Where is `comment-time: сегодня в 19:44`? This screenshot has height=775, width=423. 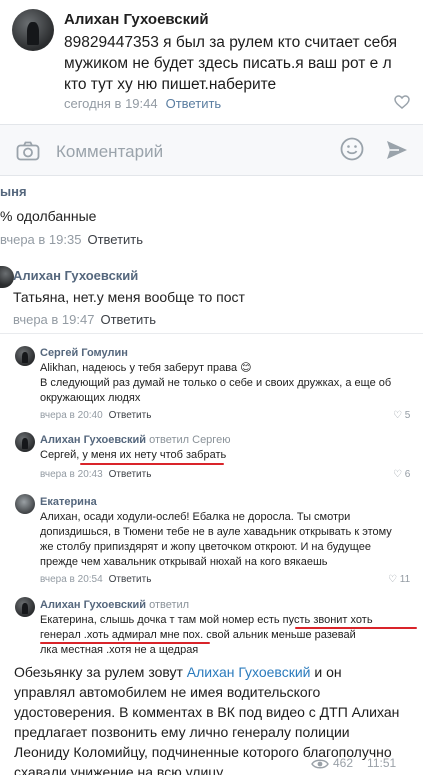
comment-time: сегодня в 19:44 is located at coordinates (111, 103).